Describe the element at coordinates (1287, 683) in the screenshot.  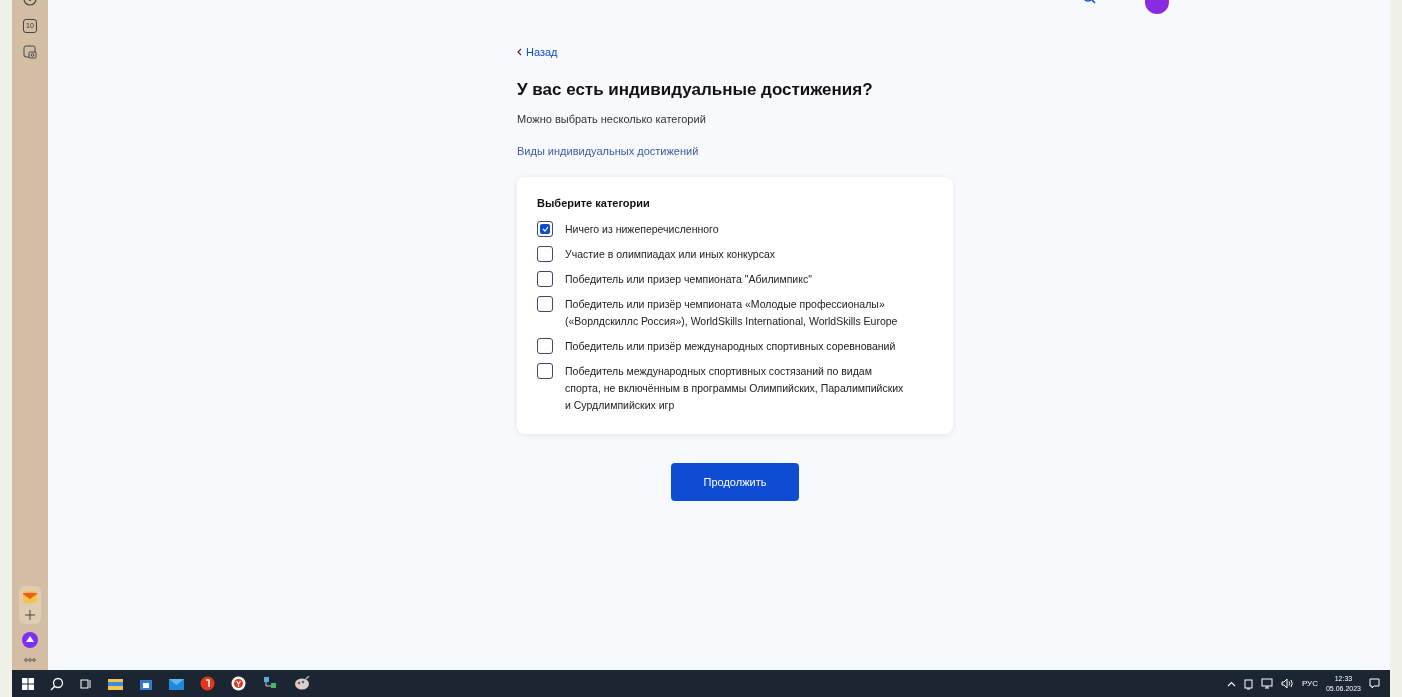
I see `speaker-icon` at that location.